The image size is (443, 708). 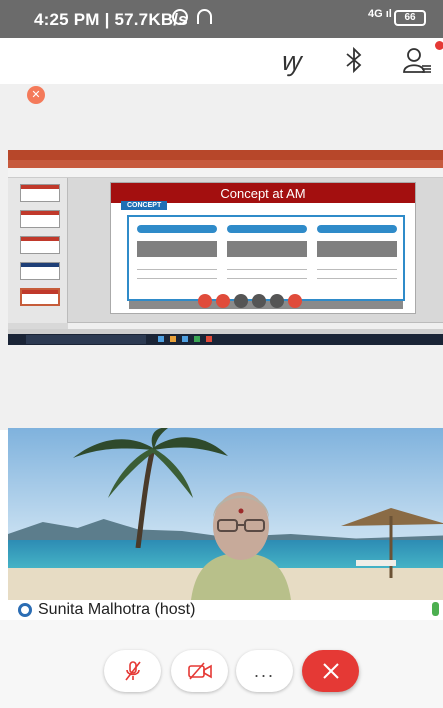 I want to click on end-call-button, so click(x=330, y=671).